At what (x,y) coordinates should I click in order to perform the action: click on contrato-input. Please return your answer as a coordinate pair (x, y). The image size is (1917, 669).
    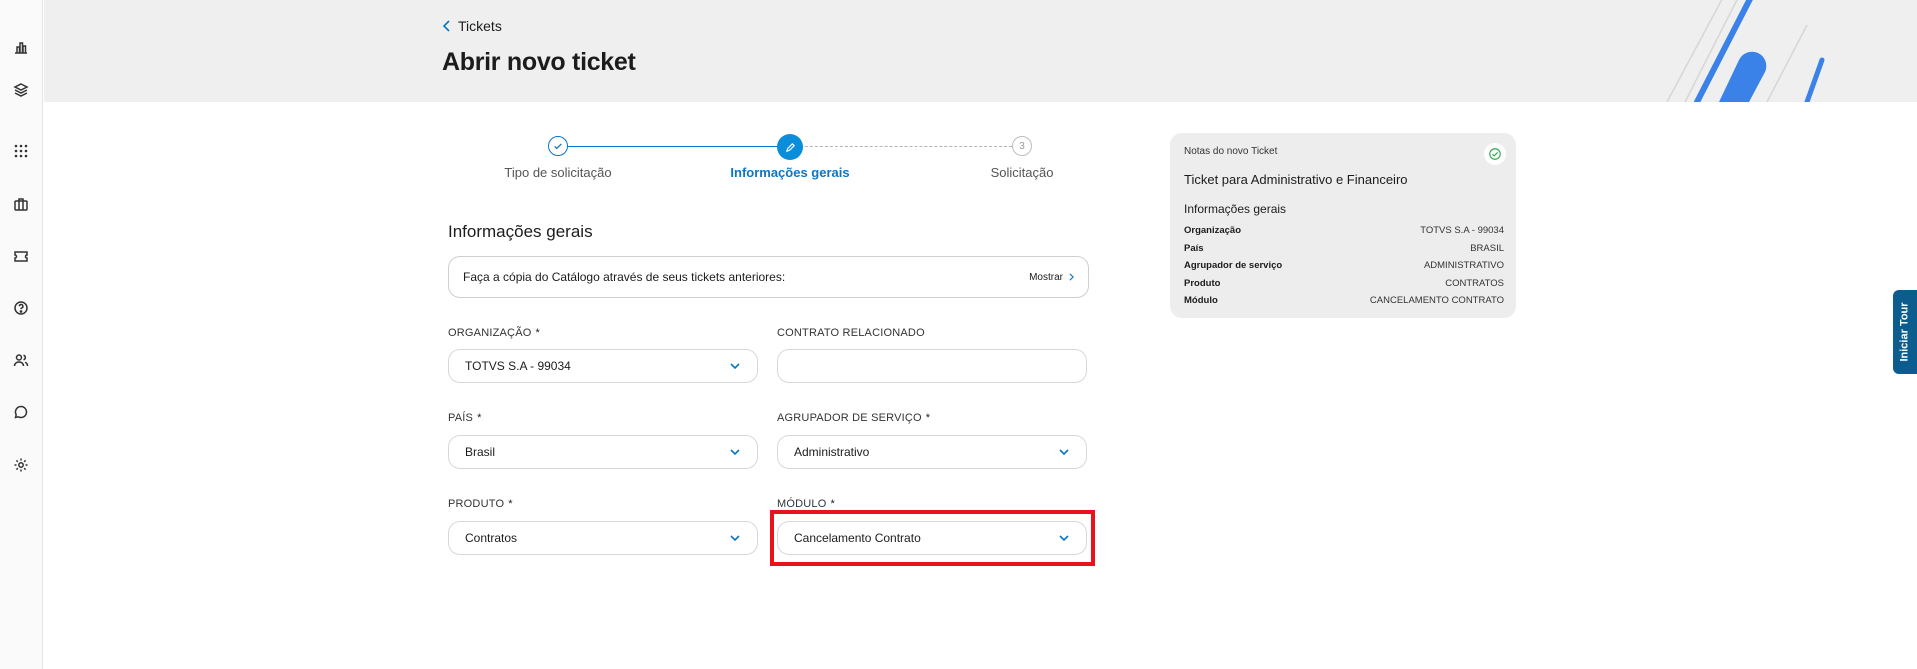
    Looking at the image, I should click on (932, 366).